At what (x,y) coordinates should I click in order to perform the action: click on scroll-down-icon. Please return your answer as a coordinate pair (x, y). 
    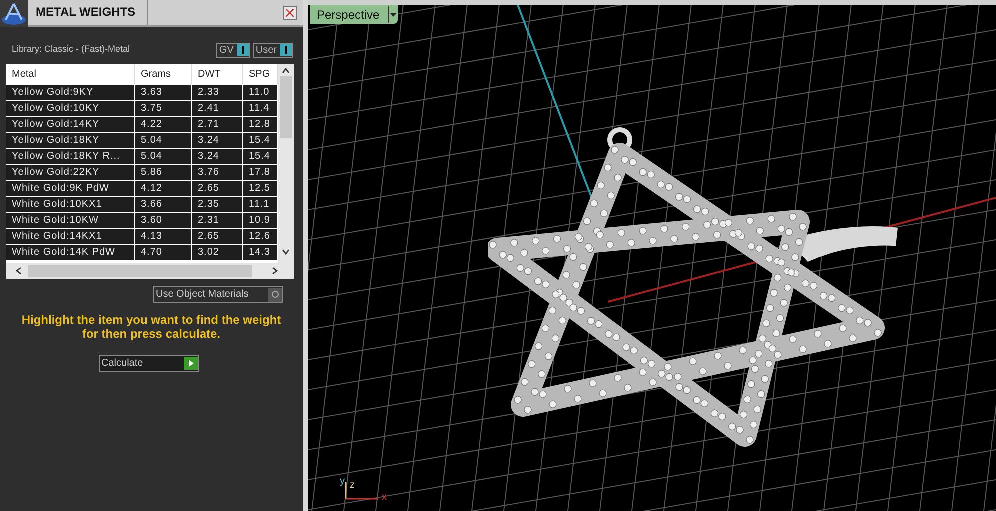
    Looking at the image, I should click on (286, 252).